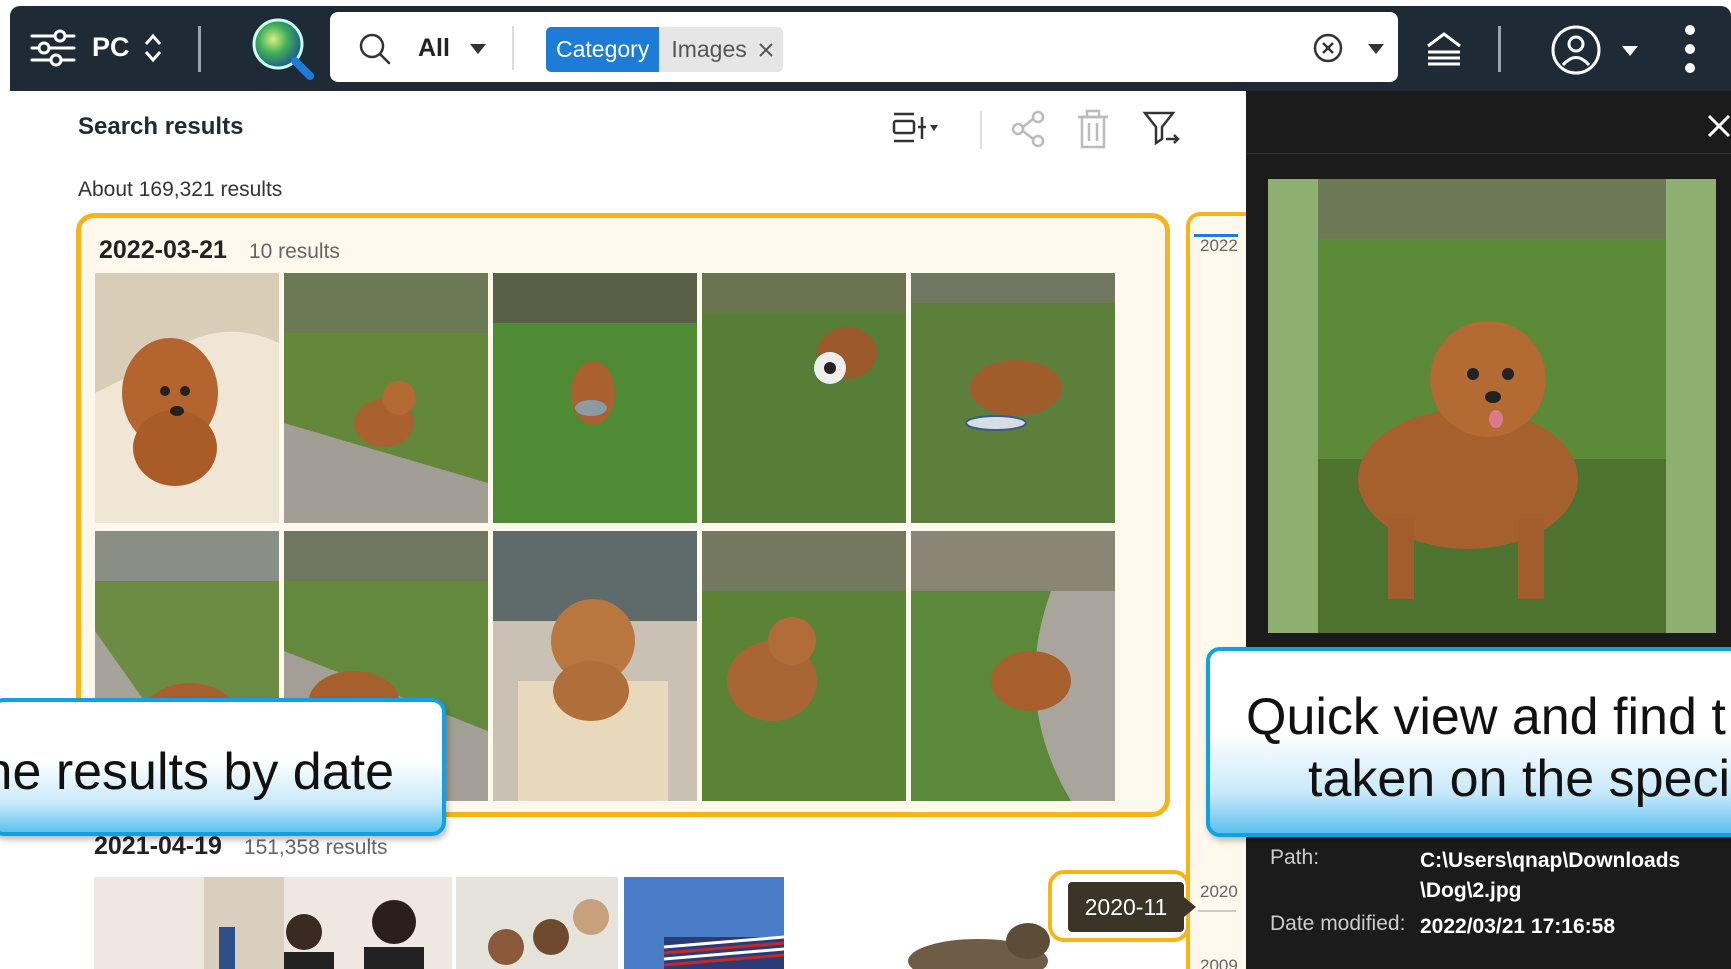 The height and width of the screenshot is (969, 1731). What do you see at coordinates (916, 129) in the screenshot?
I see `view-mode-icon` at bounding box center [916, 129].